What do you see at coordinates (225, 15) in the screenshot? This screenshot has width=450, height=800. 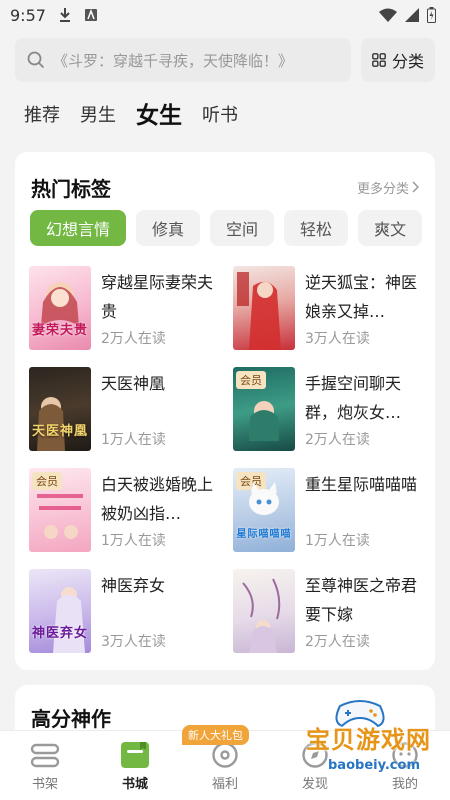 I see `status-bar: 9:57` at bounding box center [225, 15].